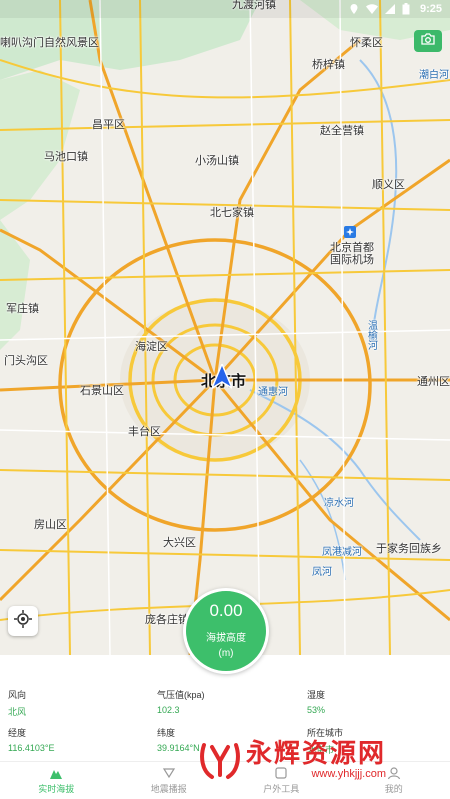  Describe the element at coordinates (108, 125) in the screenshot. I see `map-label: 昌平区` at that location.